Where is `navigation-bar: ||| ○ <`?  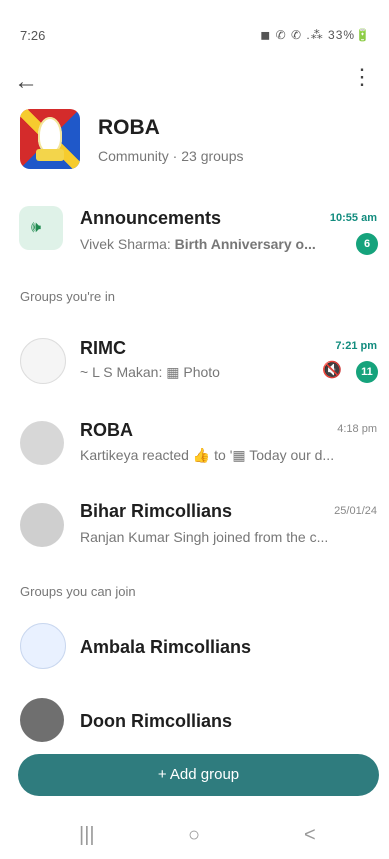 navigation-bar: ||| ○ < is located at coordinates (194, 835).